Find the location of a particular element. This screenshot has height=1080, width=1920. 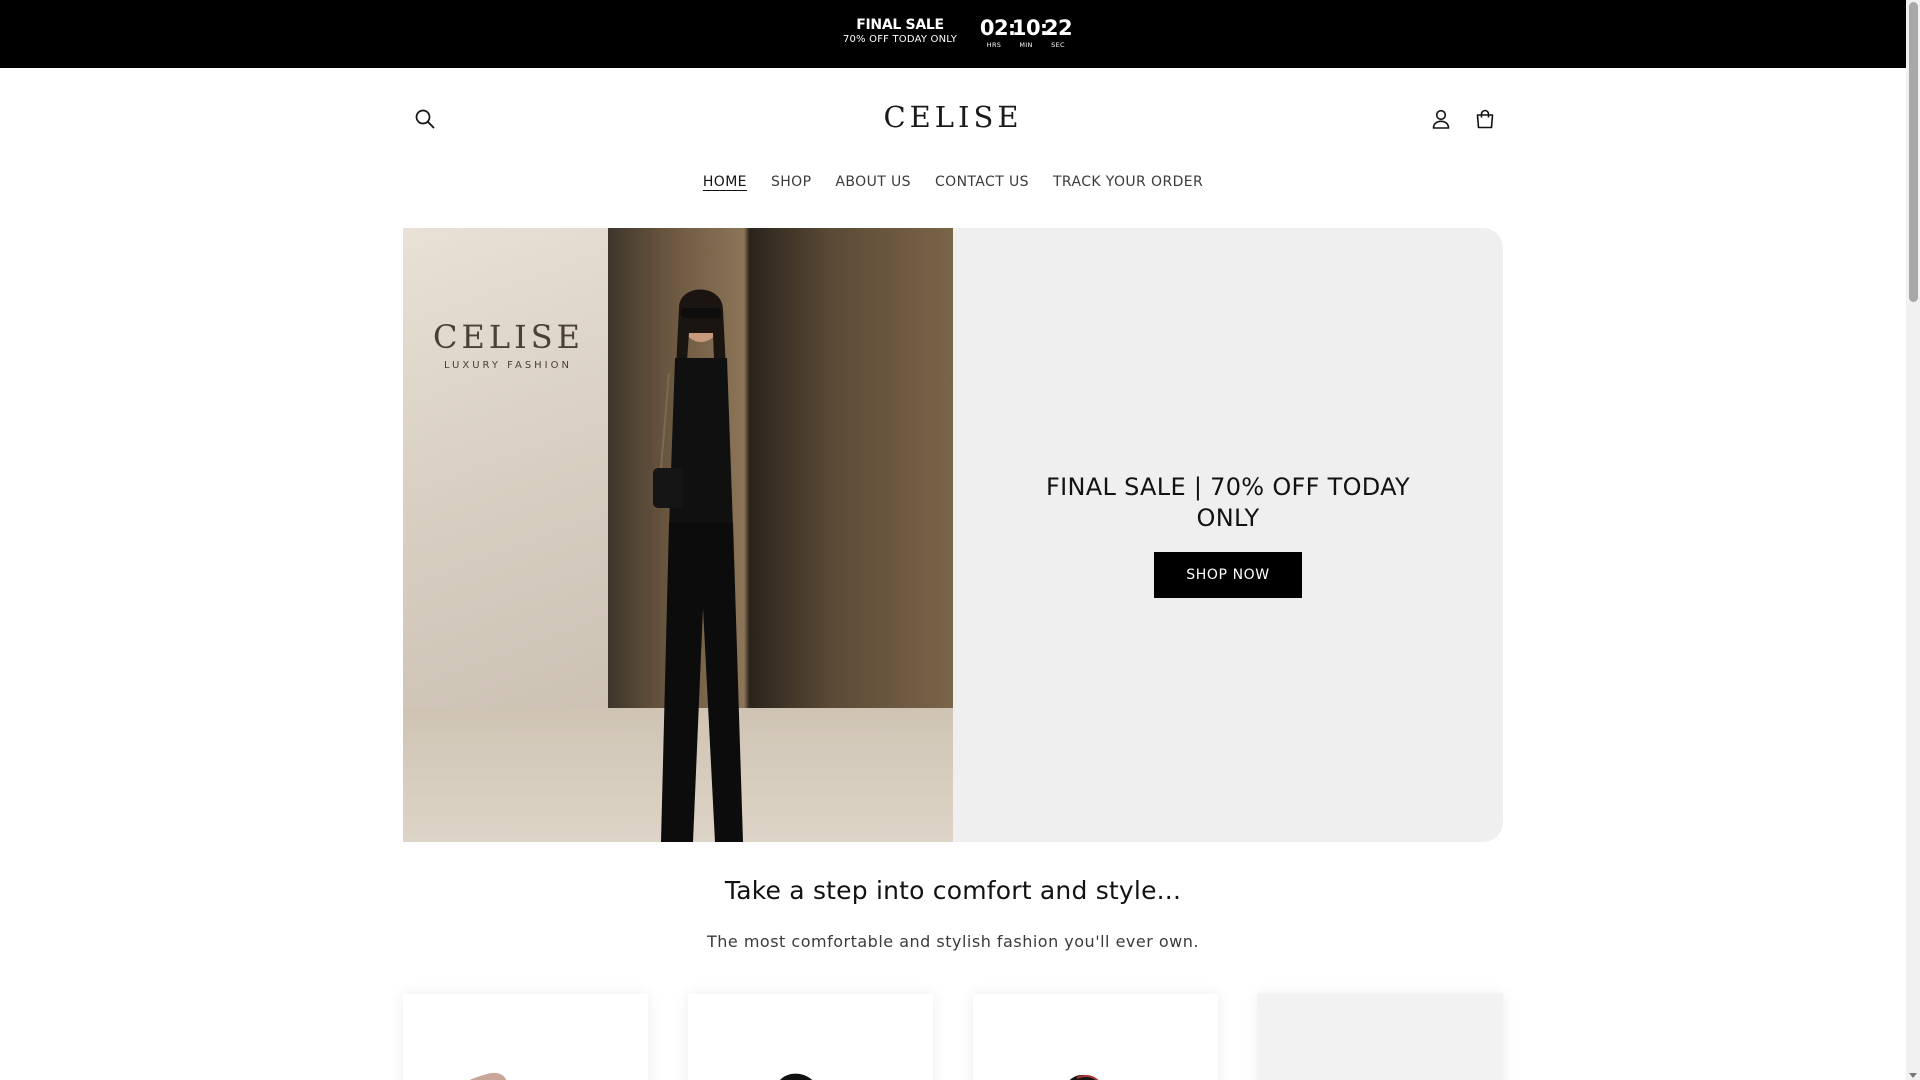

cart-icon is located at coordinates (1485, 119).